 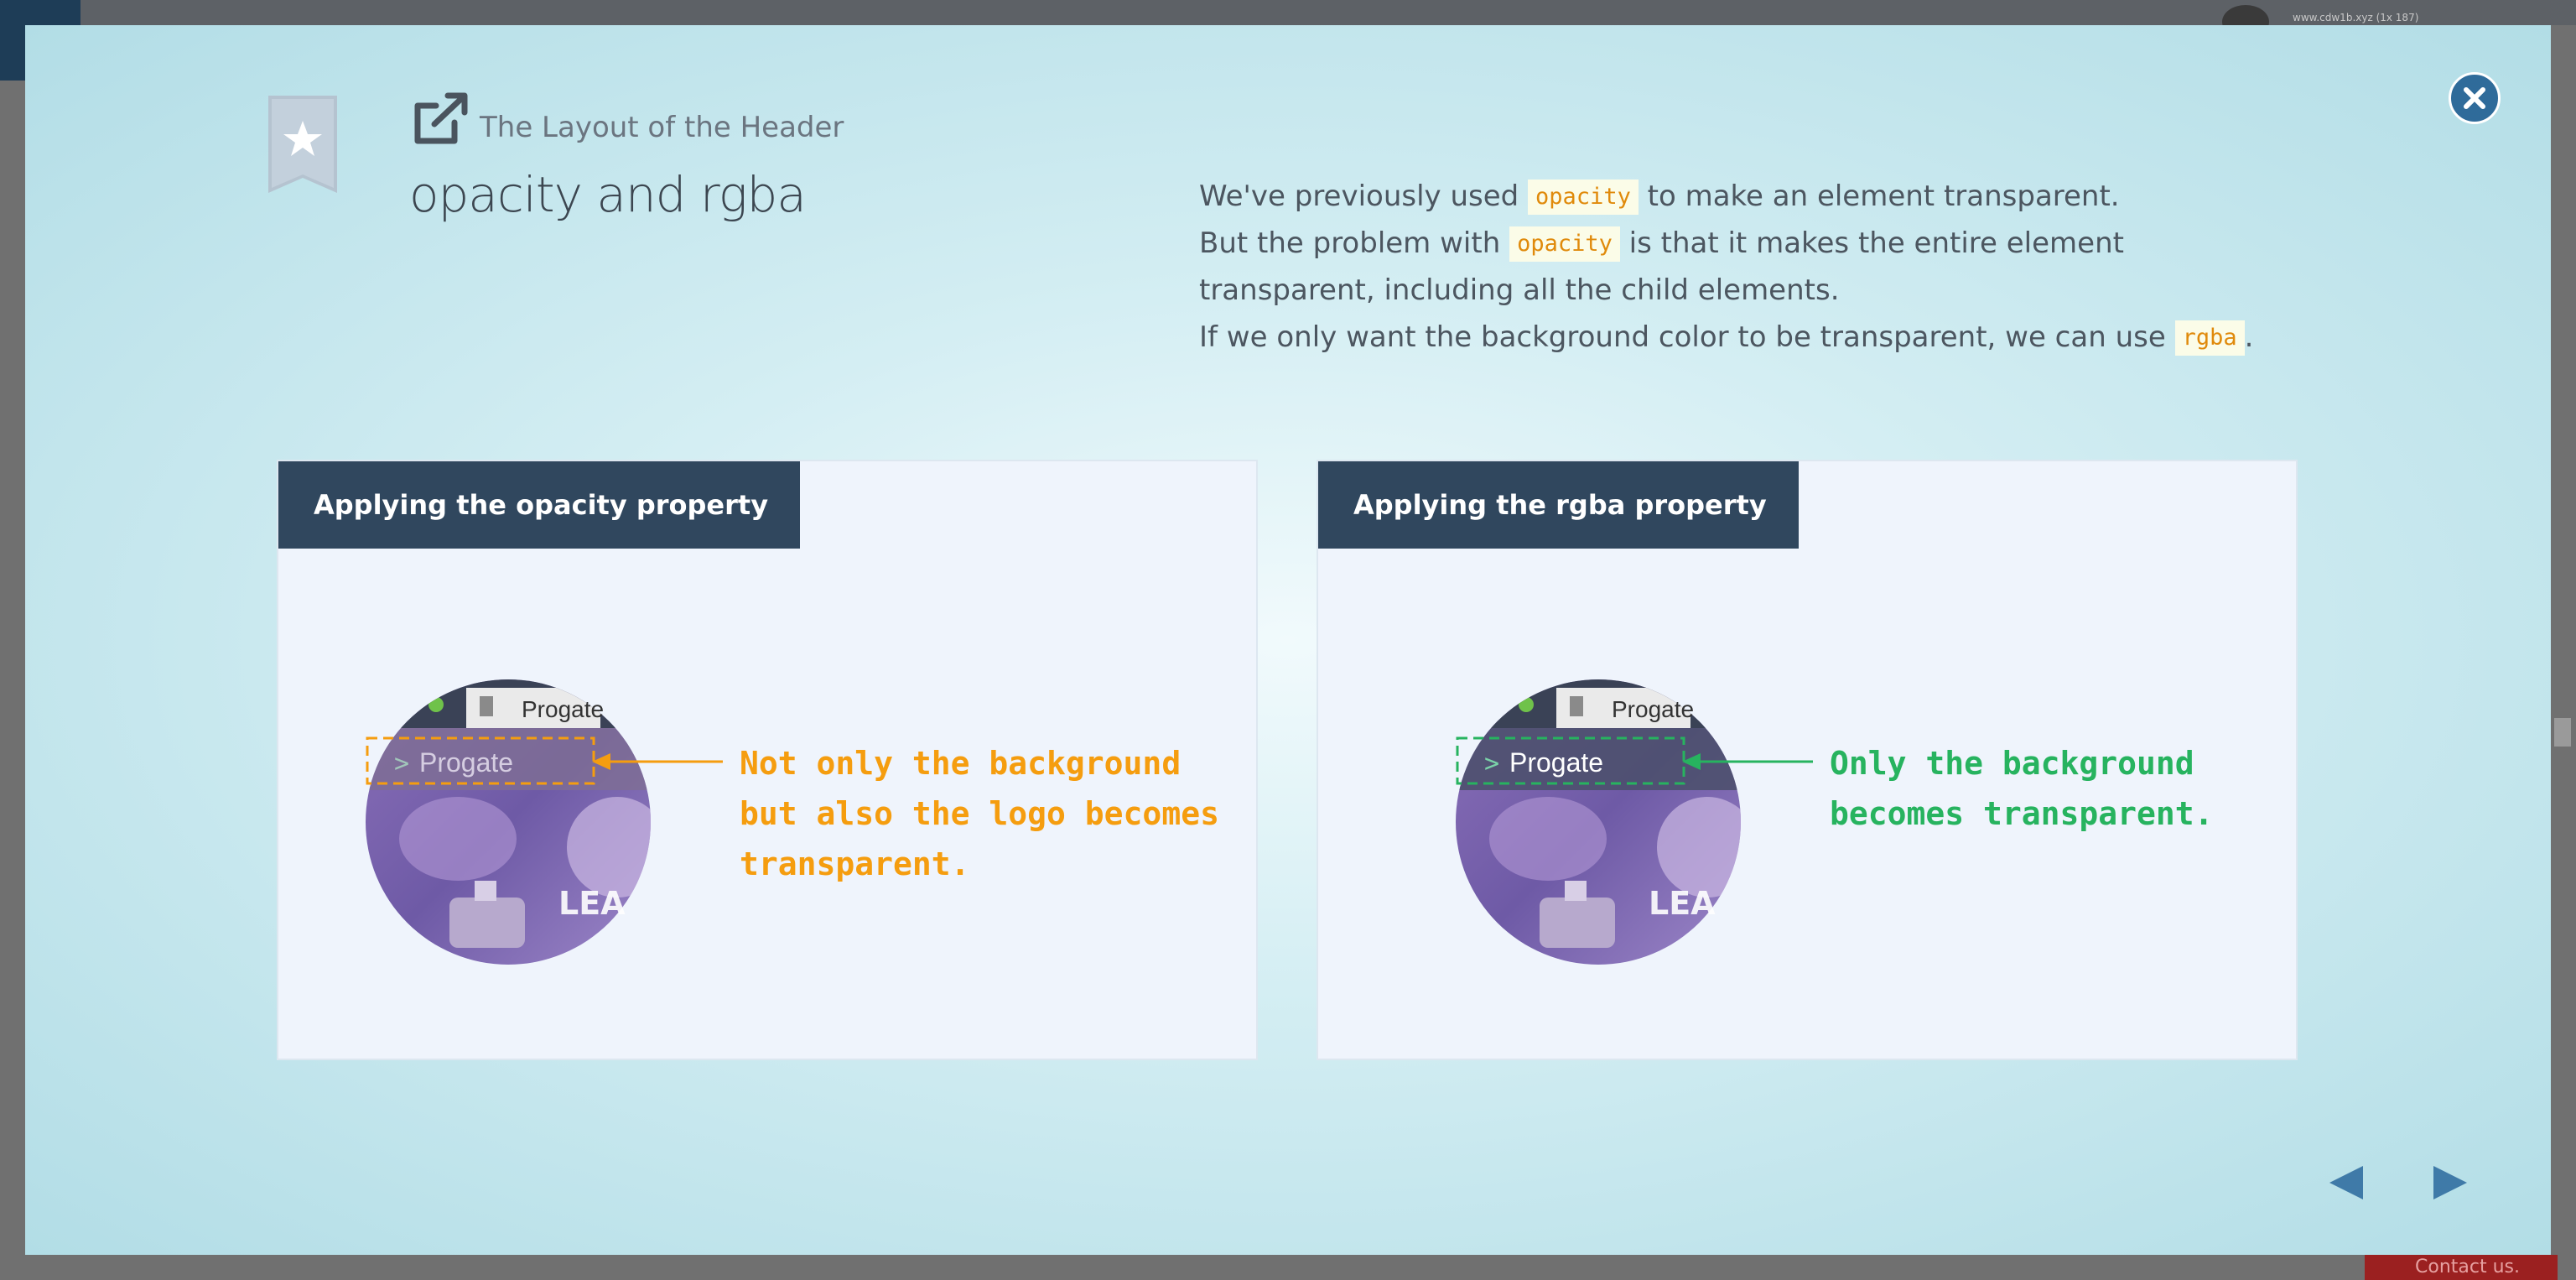 I want to click on next-slide-button, so click(x=2450, y=1183).